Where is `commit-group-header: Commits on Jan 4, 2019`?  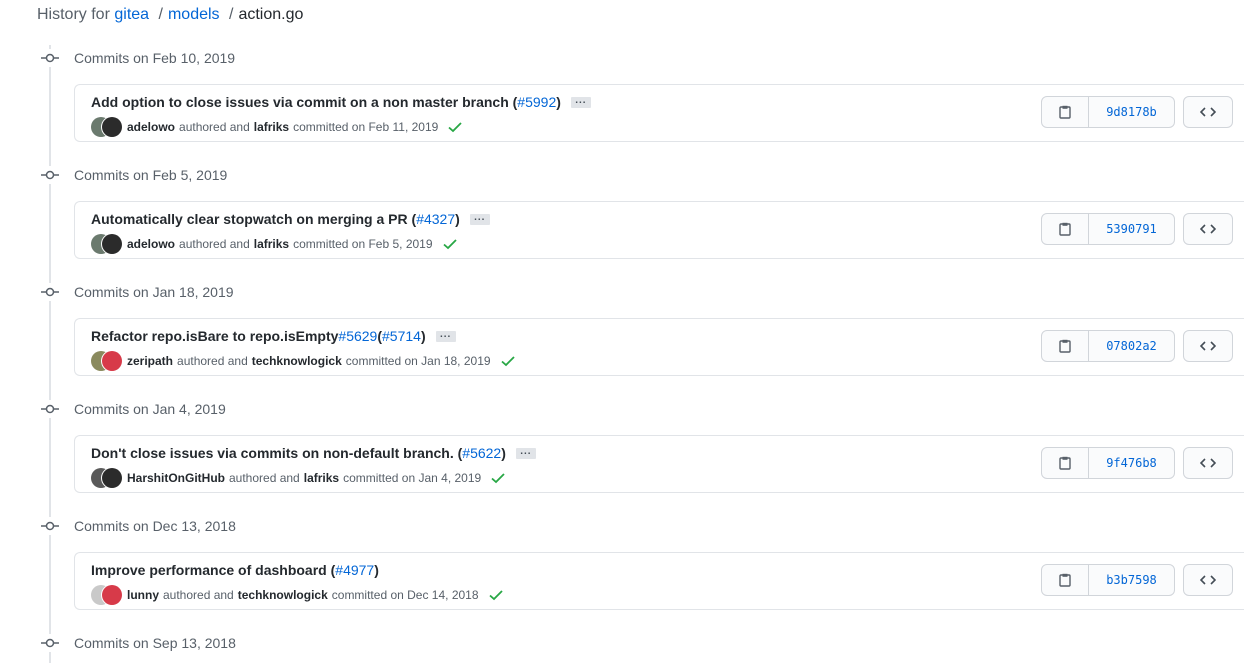
commit-group-header: Commits on Jan 4, 2019 is located at coordinates (133, 409).